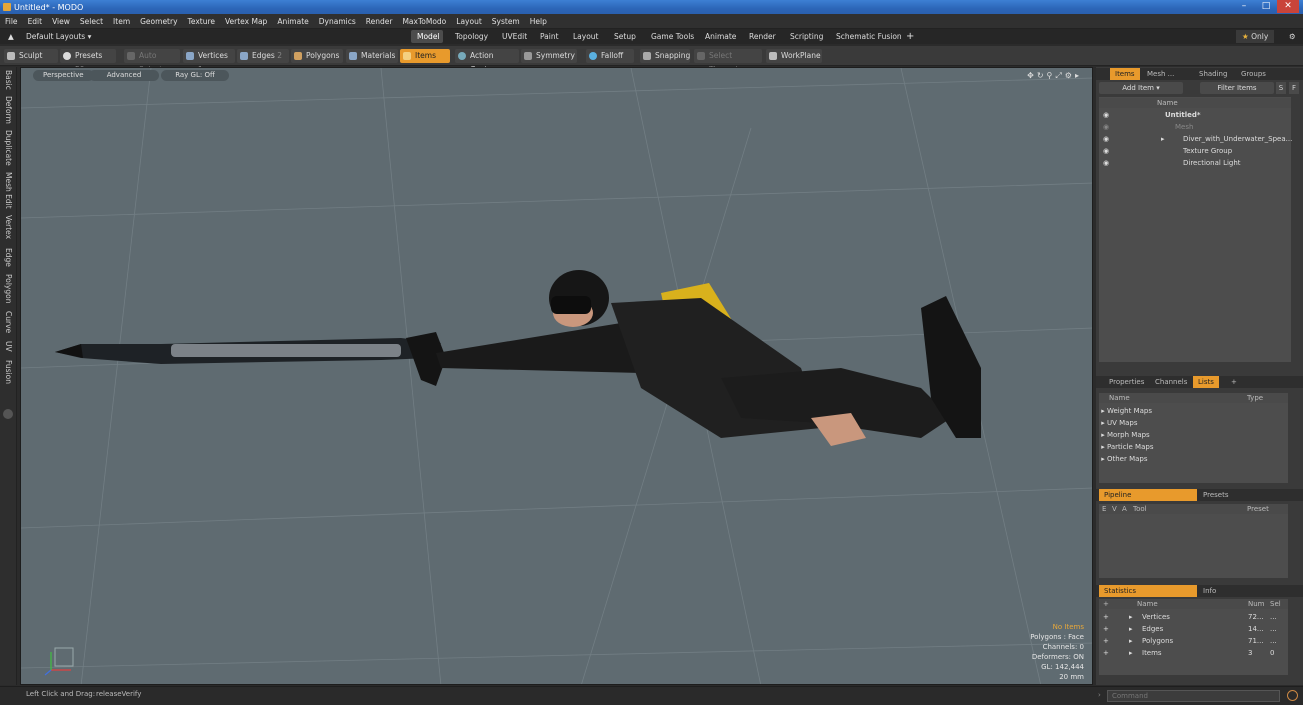 The height and width of the screenshot is (705, 1303). What do you see at coordinates (121, 21) in the screenshot?
I see `menu-item: Item` at bounding box center [121, 21].